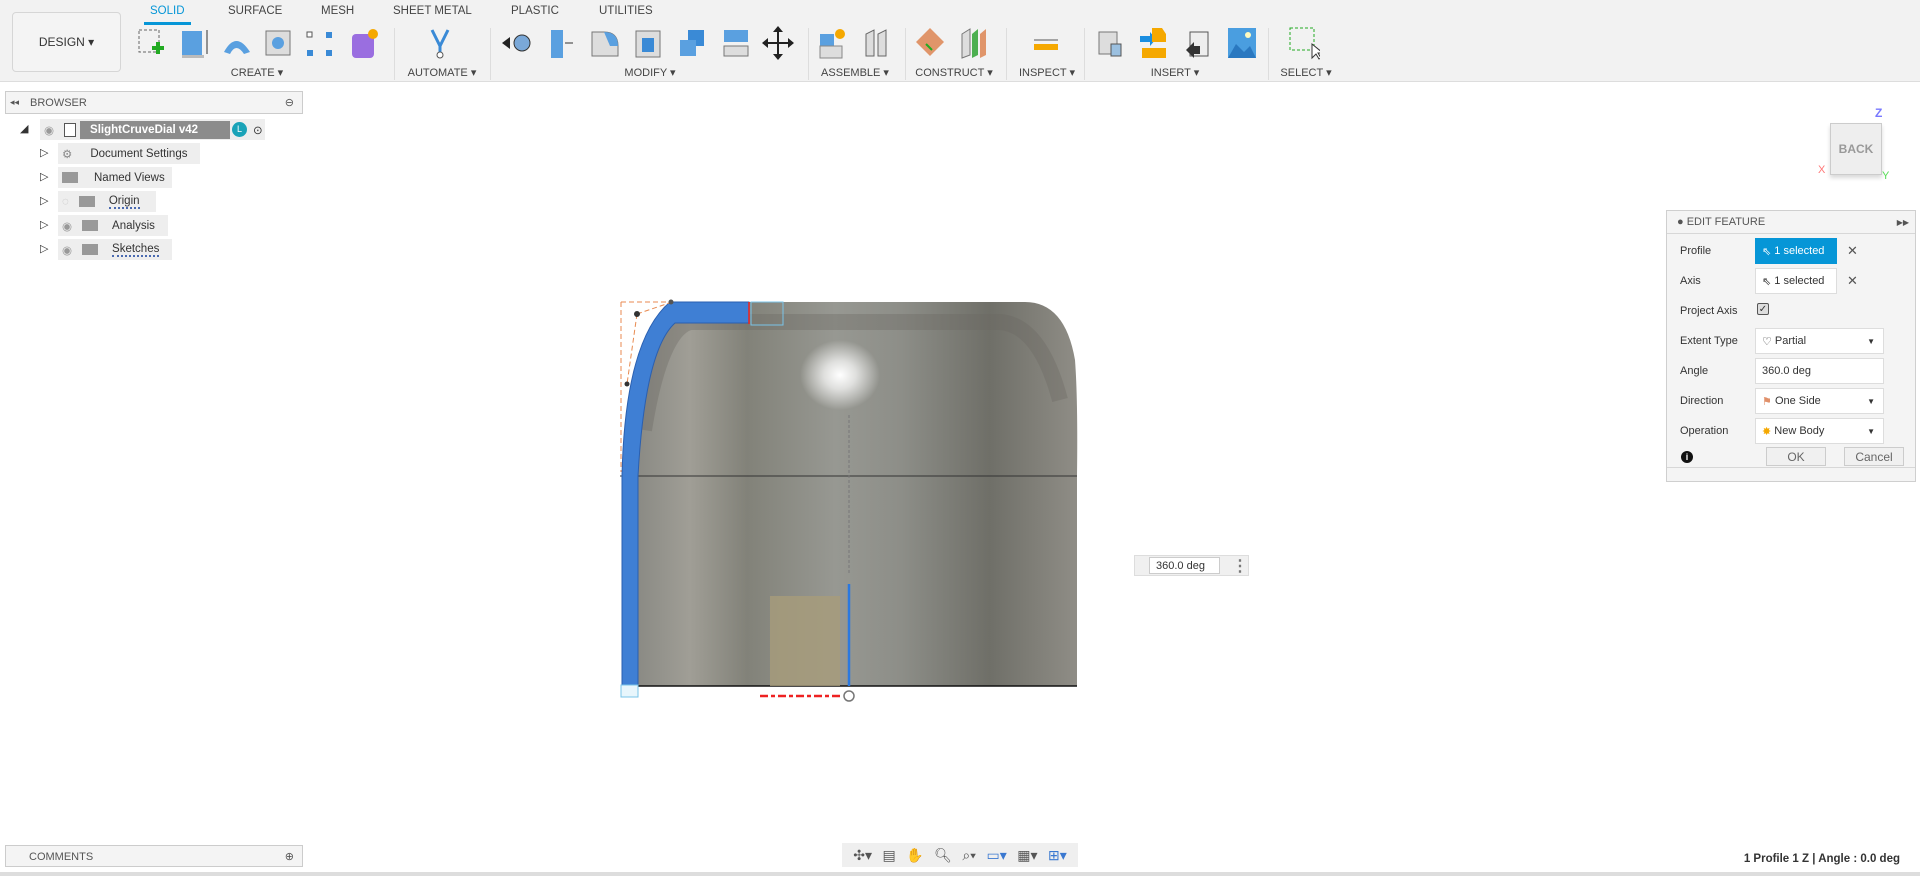 This screenshot has width=1920, height=876. I want to click on tree-item-sketches: ◉ Sketches, so click(115, 249).